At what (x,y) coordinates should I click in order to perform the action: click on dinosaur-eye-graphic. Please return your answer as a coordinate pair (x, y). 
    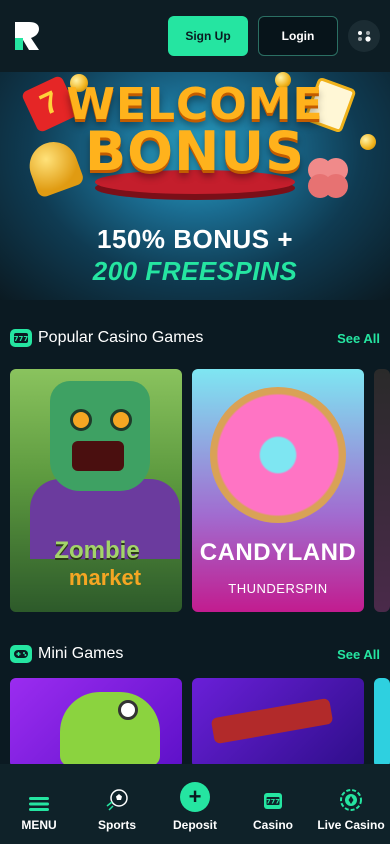
    Looking at the image, I should click on (128, 710).